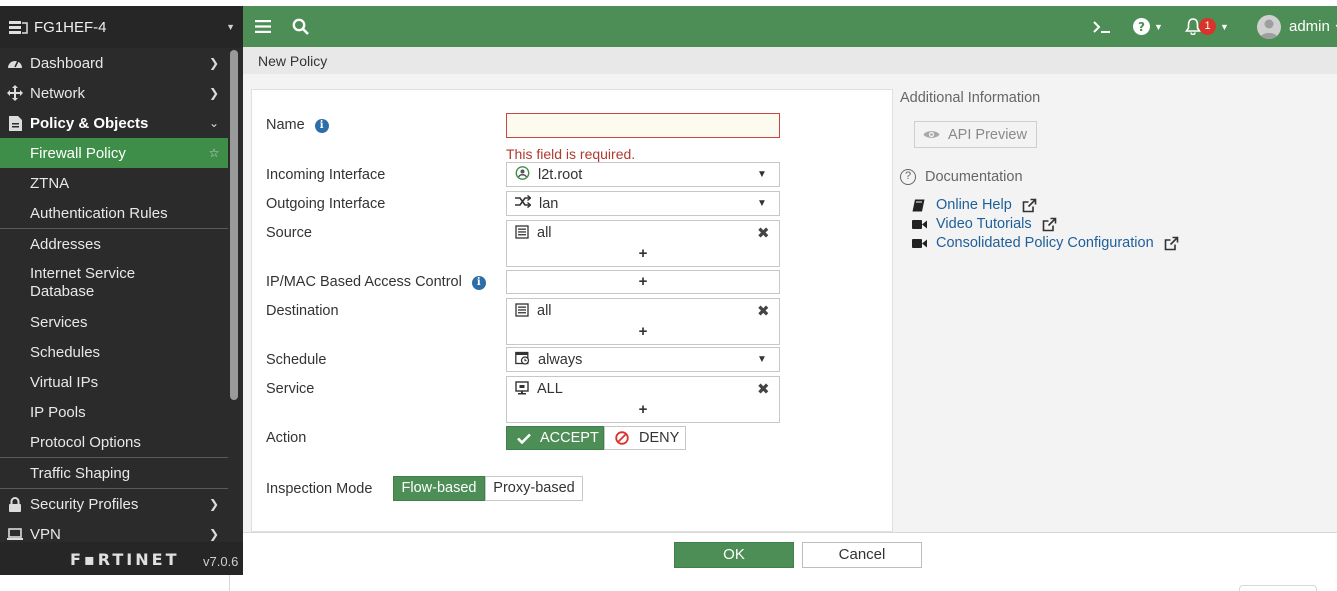 Image resolution: width=1337 pixels, height=591 pixels. Describe the element at coordinates (970, 98) in the screenshot. I see `additional-info-title: Additional Information` at that location.